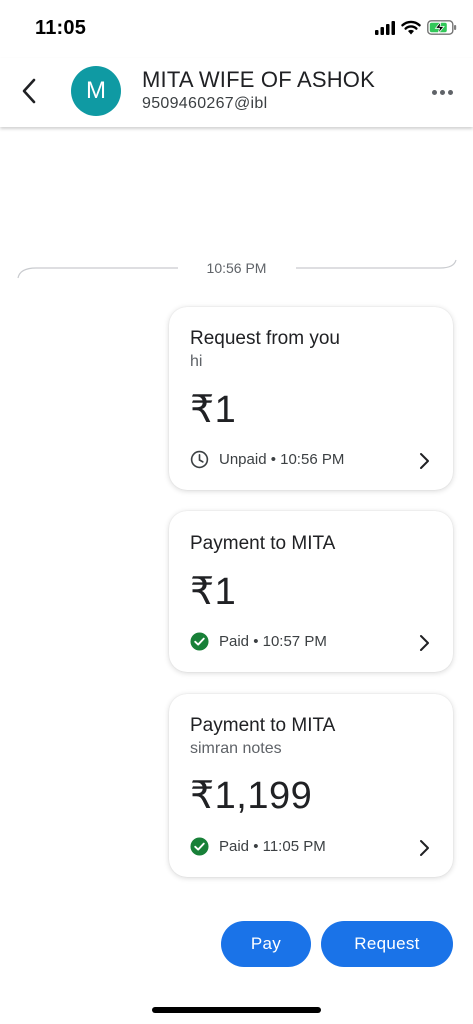  Describe the element at coordinates (236, 1010) in the screenshot. I see `home-indicator` at that location.